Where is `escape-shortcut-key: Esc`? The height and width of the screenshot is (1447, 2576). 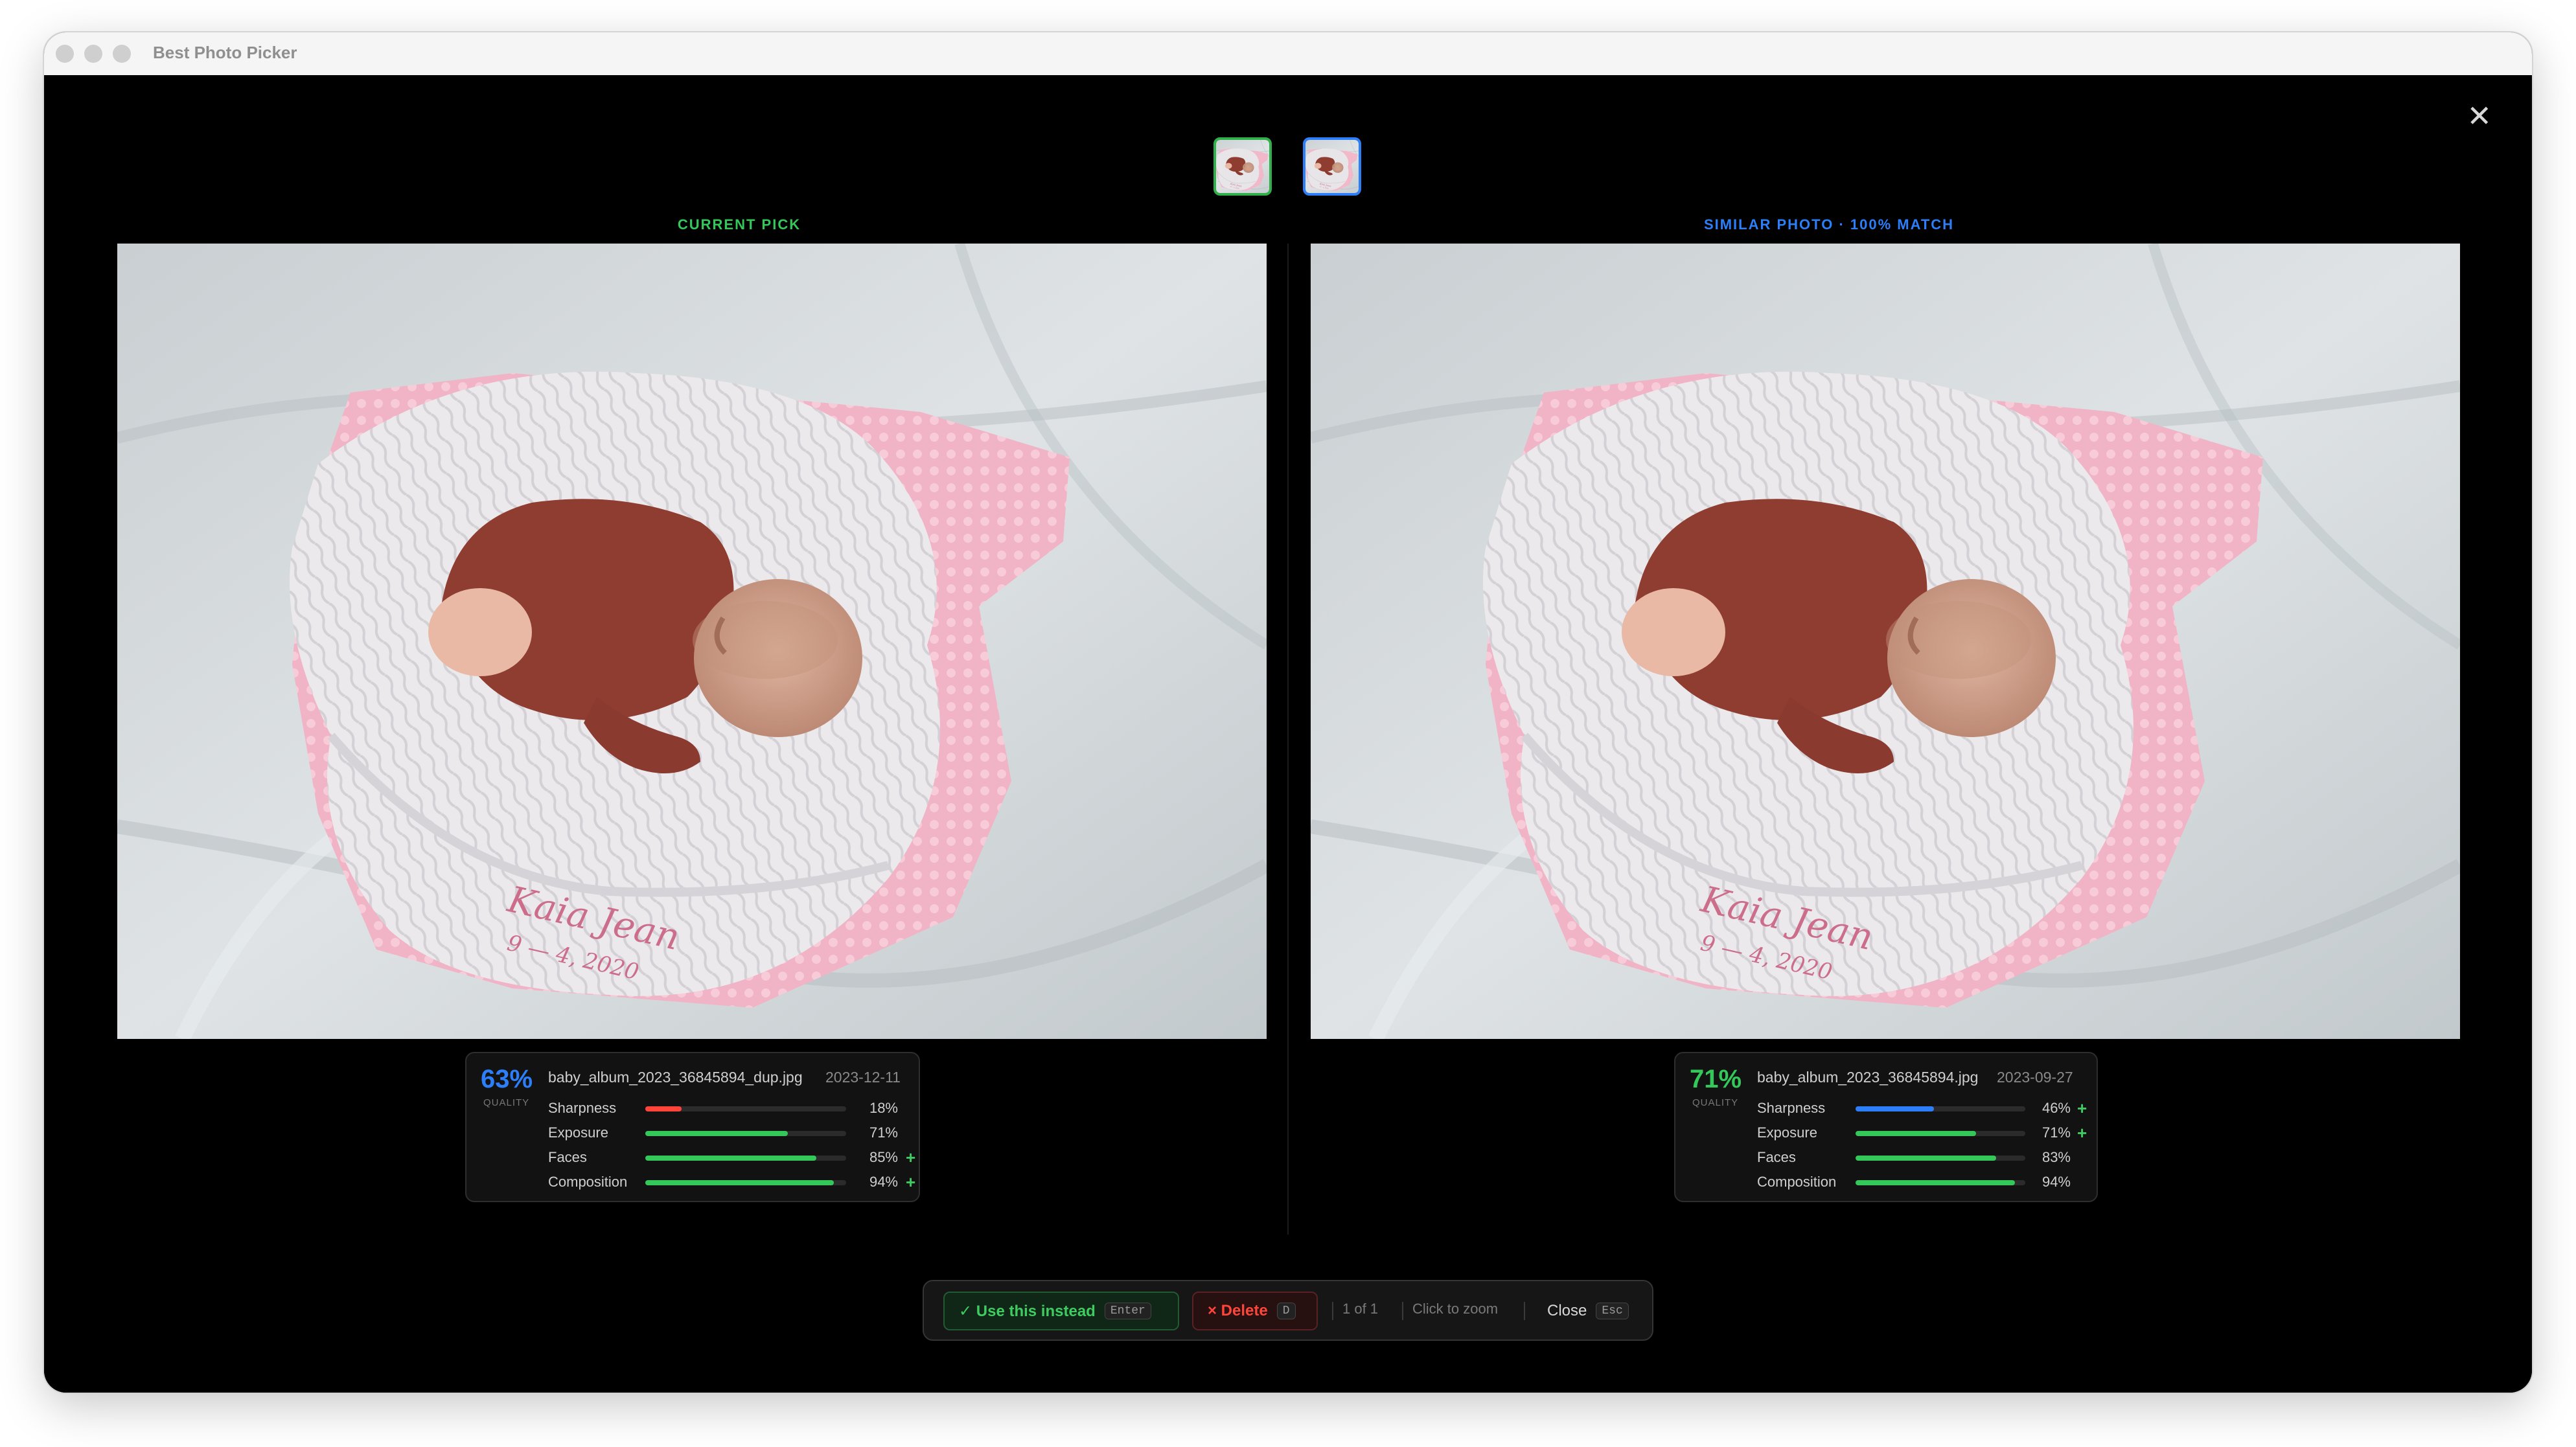 escape-shortcut-key: Esc is located at coordinates (1612, 1311).